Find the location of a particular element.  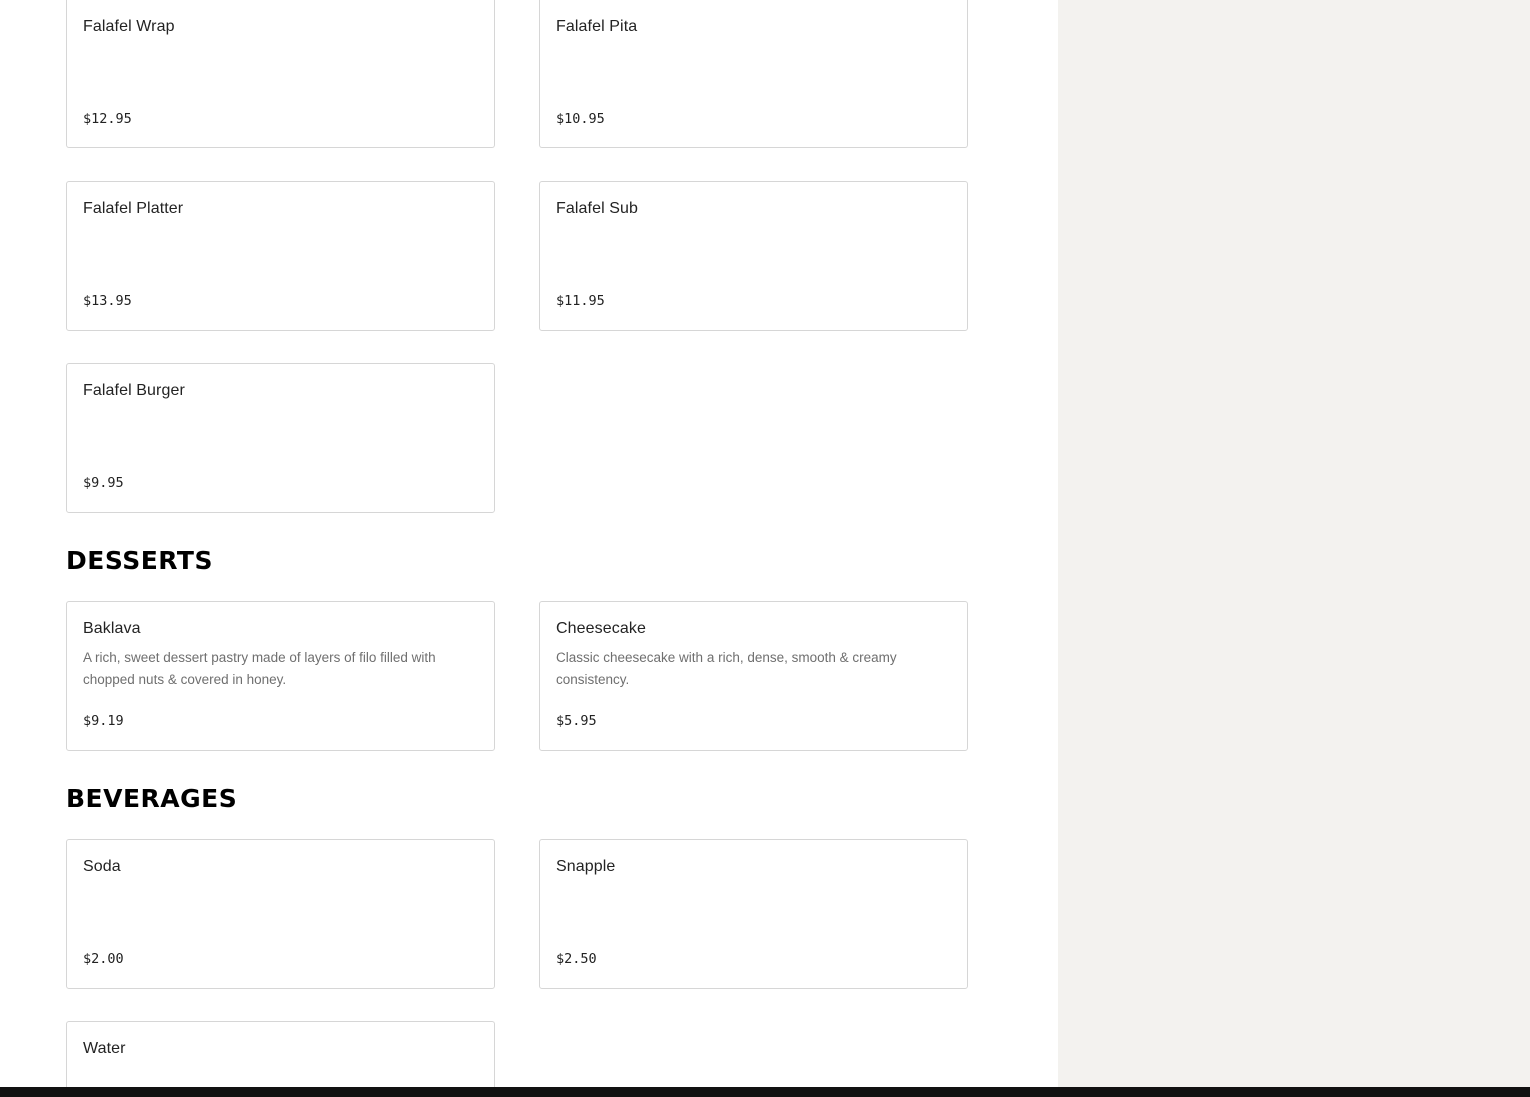

menu-item-name: Cheesecake is located at coordinates (601, 628).